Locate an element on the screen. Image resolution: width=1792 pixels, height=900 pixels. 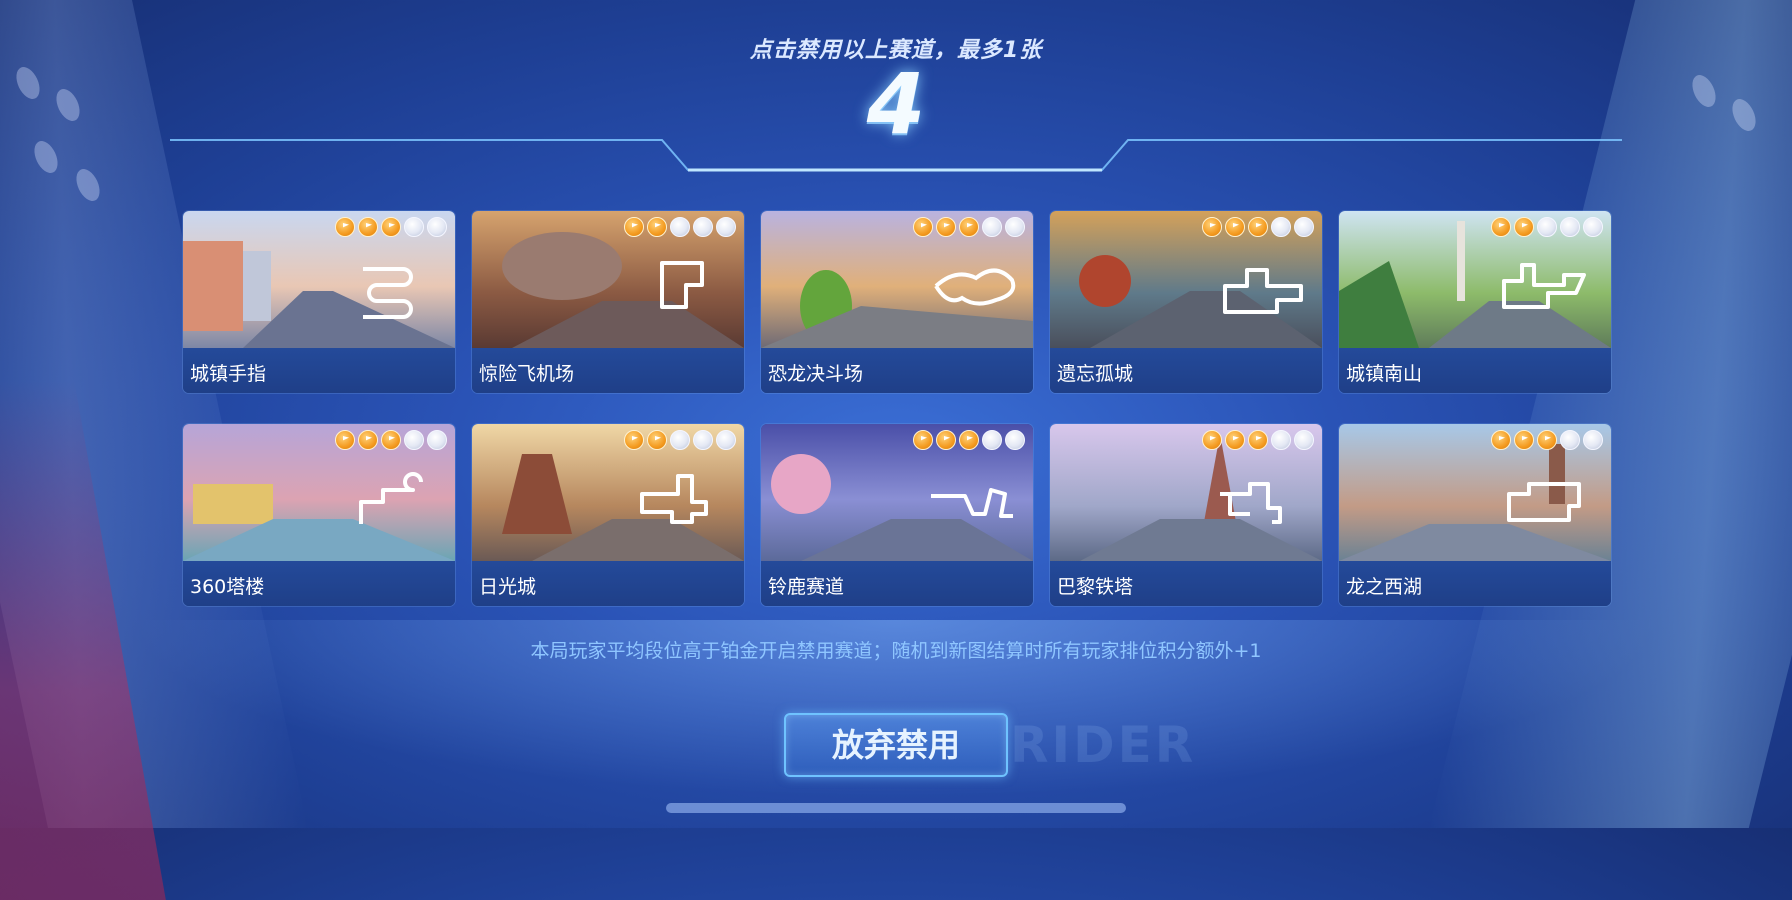
track-name: 日光城 is located at coordinates (508, 587).